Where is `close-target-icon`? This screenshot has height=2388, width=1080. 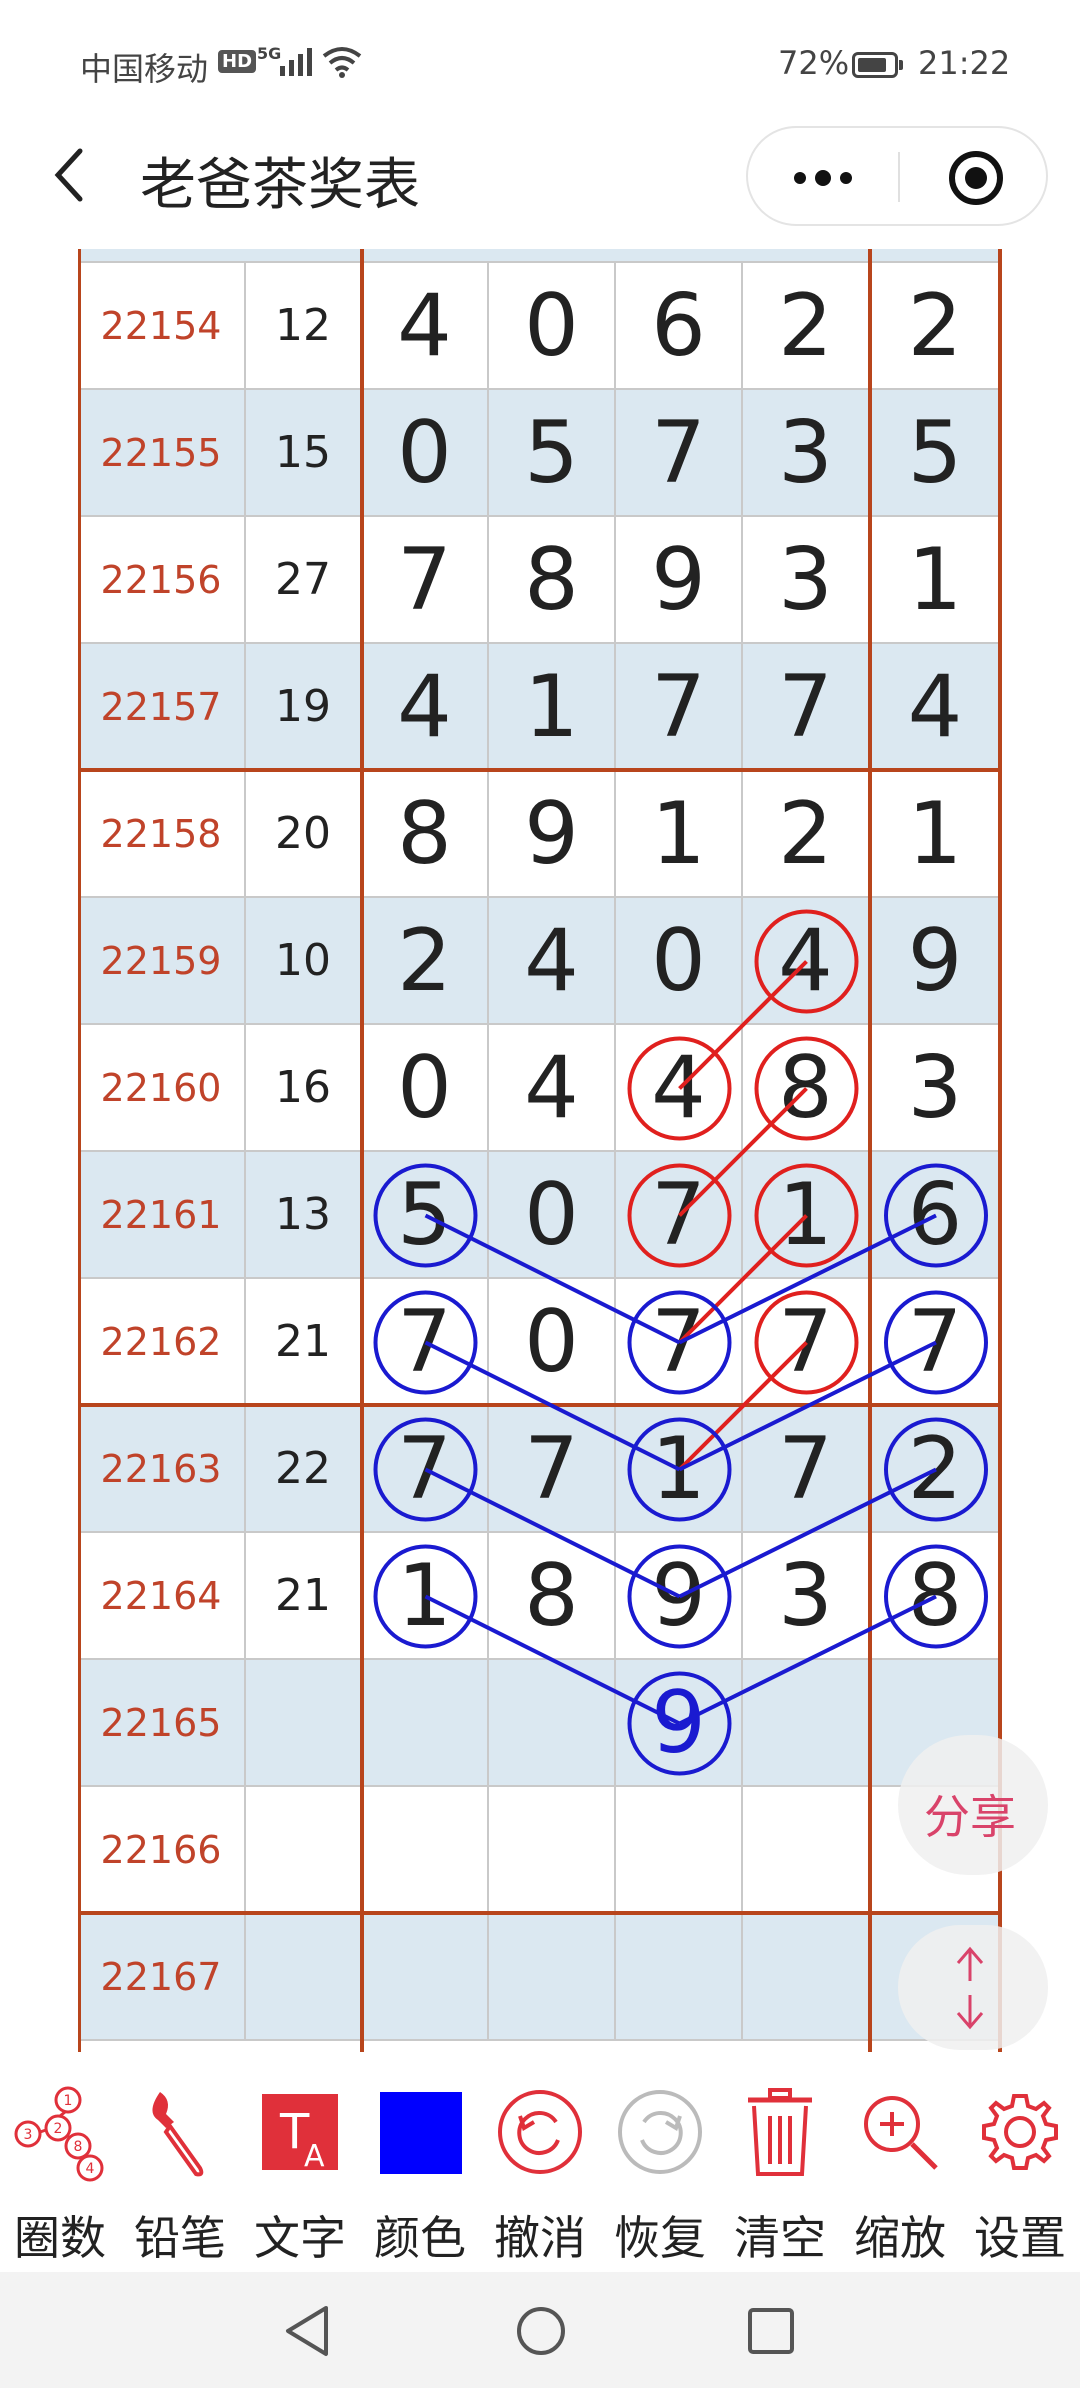 close-target-icon is located at coordinates (976, 178).